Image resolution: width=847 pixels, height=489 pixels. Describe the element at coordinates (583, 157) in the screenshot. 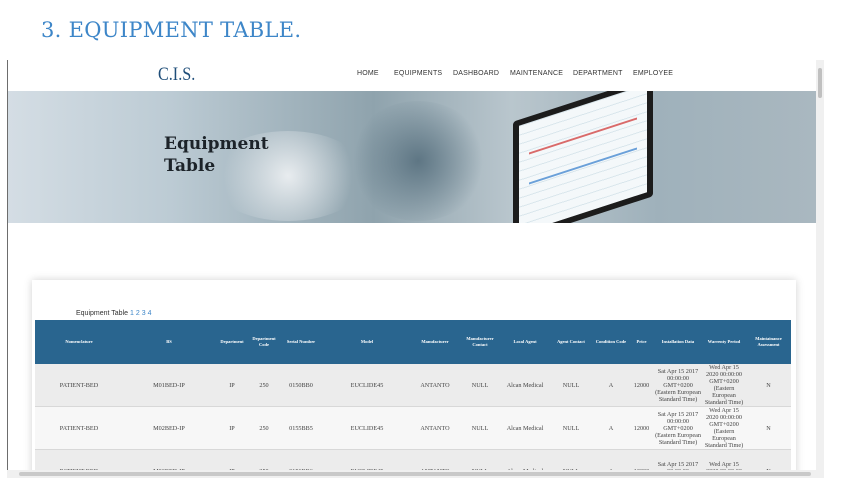

I see `monitor-image` at that location.